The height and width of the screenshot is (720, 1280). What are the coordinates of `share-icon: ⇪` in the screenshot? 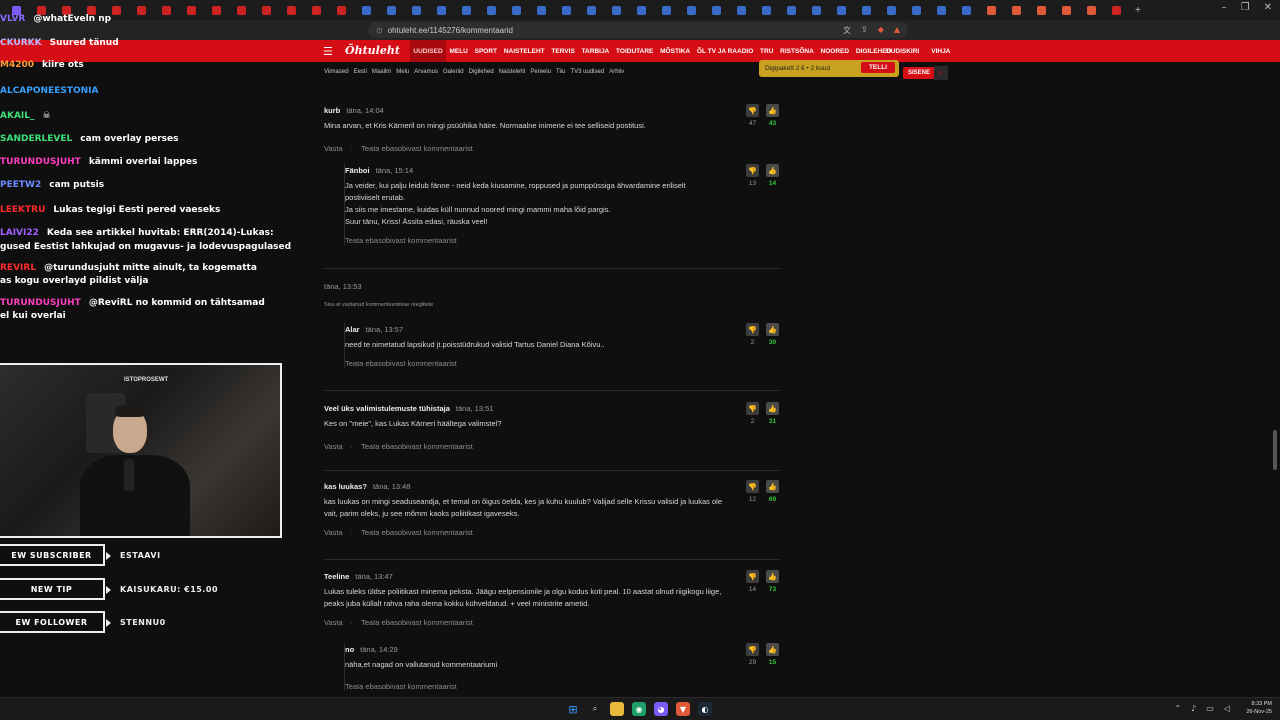 It's located at (864, 30).